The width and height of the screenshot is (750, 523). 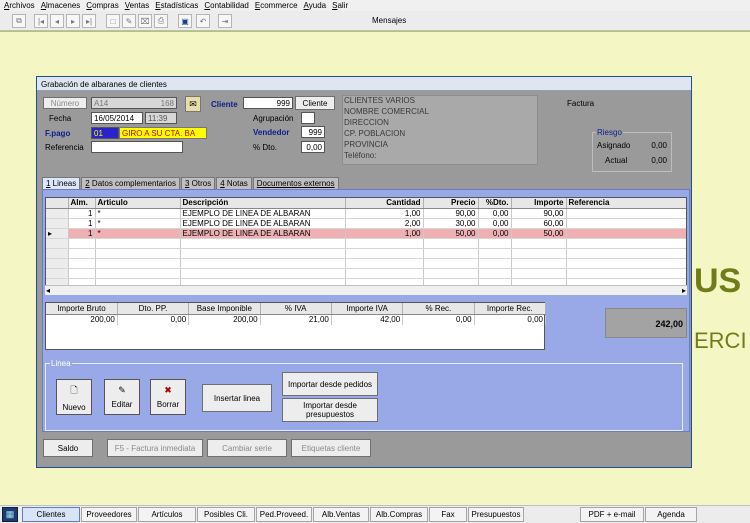 What do you see at coordinates (109, 514) in the screenshot?
I see `taskbar-proveedores: Proveedores` at bounding box center [109, 514].